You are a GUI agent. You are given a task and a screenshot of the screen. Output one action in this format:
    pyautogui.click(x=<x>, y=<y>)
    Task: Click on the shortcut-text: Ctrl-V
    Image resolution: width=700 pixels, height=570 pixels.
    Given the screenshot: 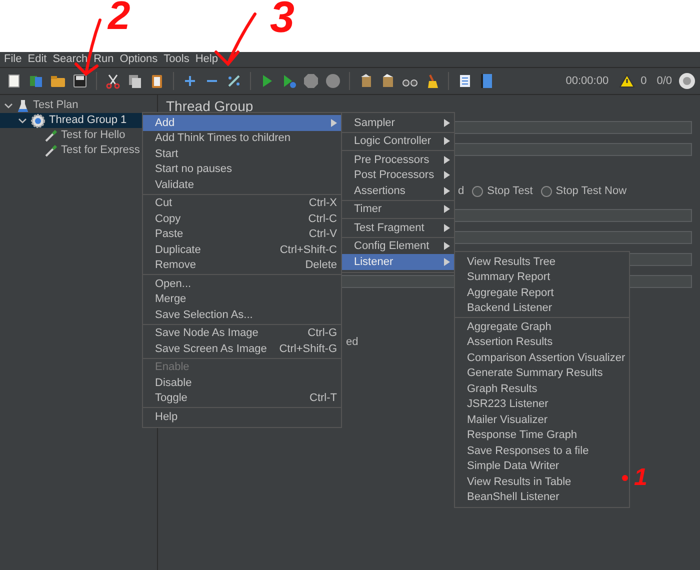 What is the action you would take?
    pyautogui.click(x=322, y=234)
    